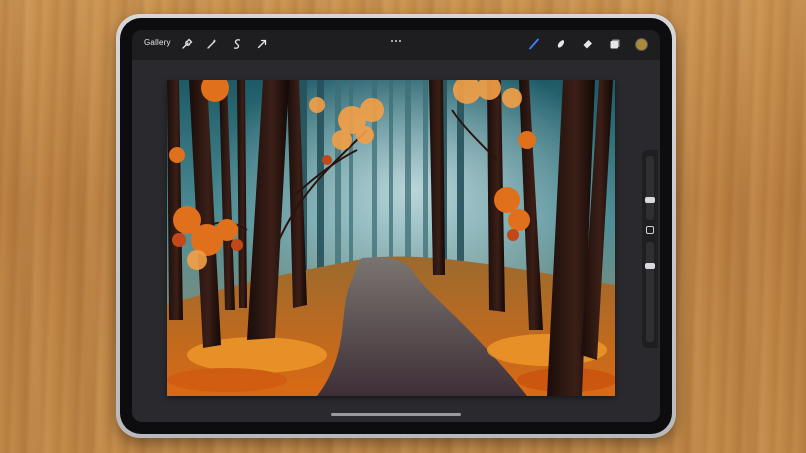  What do you see at coordinates (157, 42) in the screenshot?
I see `gallery-button: Gallery` at bounding box center [157, 42].